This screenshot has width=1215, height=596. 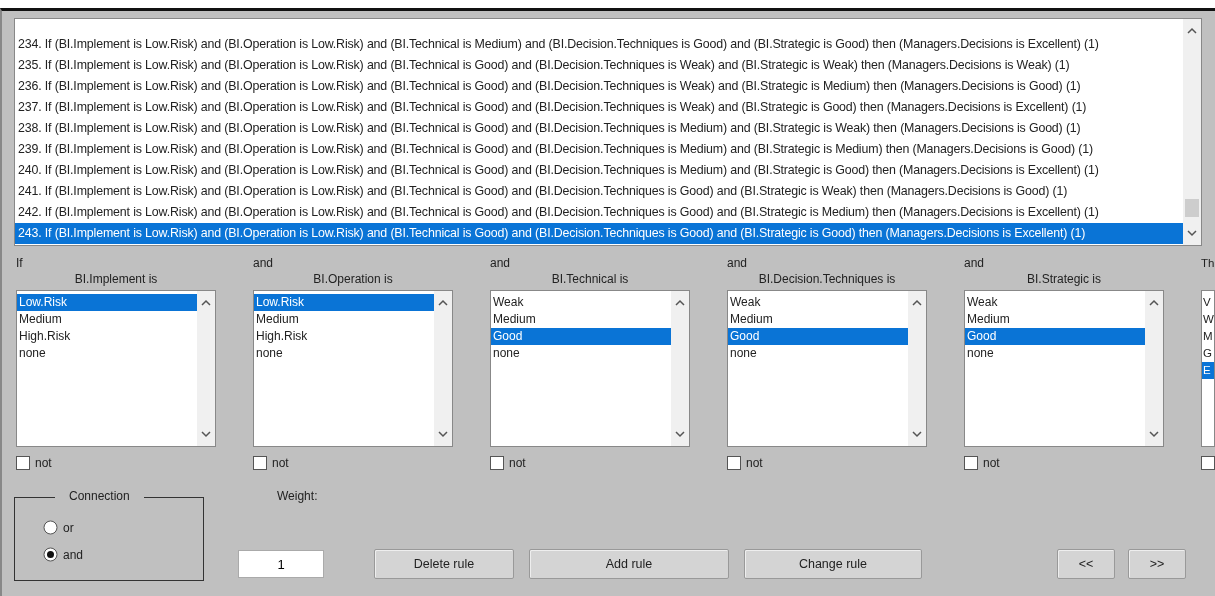 What do you see at coordinates (1192, 208) in the screenshot?
I see `scrollbar-thumb` at bounding box center [1192, 208].